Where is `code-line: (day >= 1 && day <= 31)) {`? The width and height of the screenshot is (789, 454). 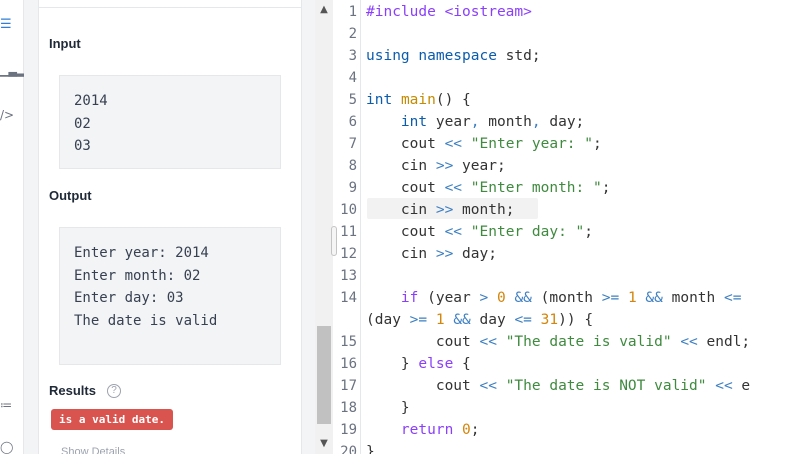
code-line: (day >= 1 && day <= 31)) { is located at coordinates (563, 320).